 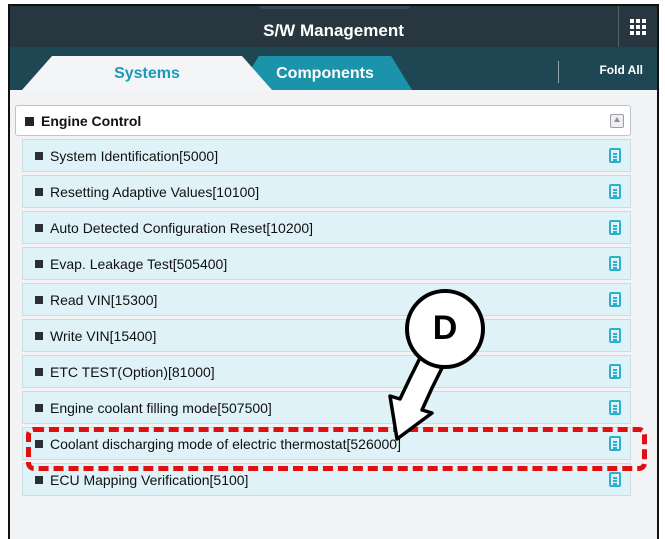 I want to click on list-item: Write VIN[15400], so click(x=326, y=335).